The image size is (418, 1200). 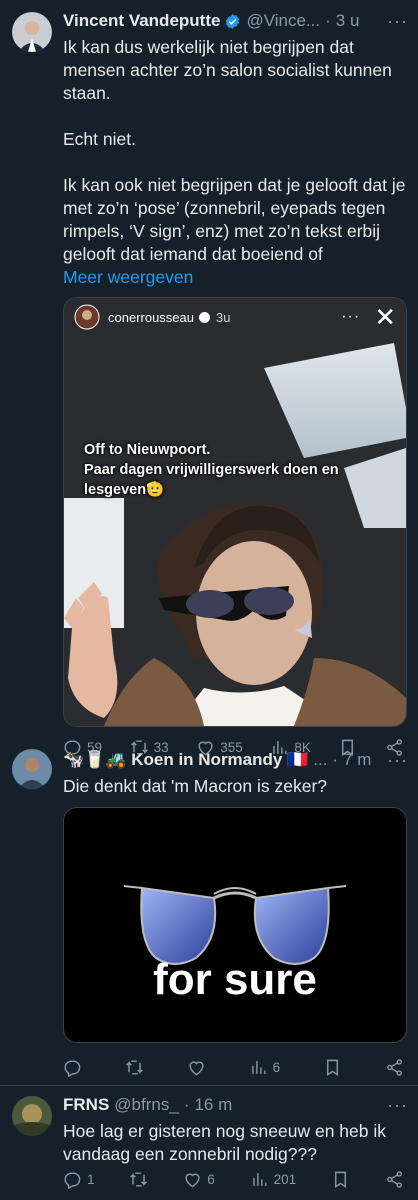 What do you see at coordinates (348, 21) in the screenshot?
I see `timestamp: 3 u` at bounding box center [348, 21].